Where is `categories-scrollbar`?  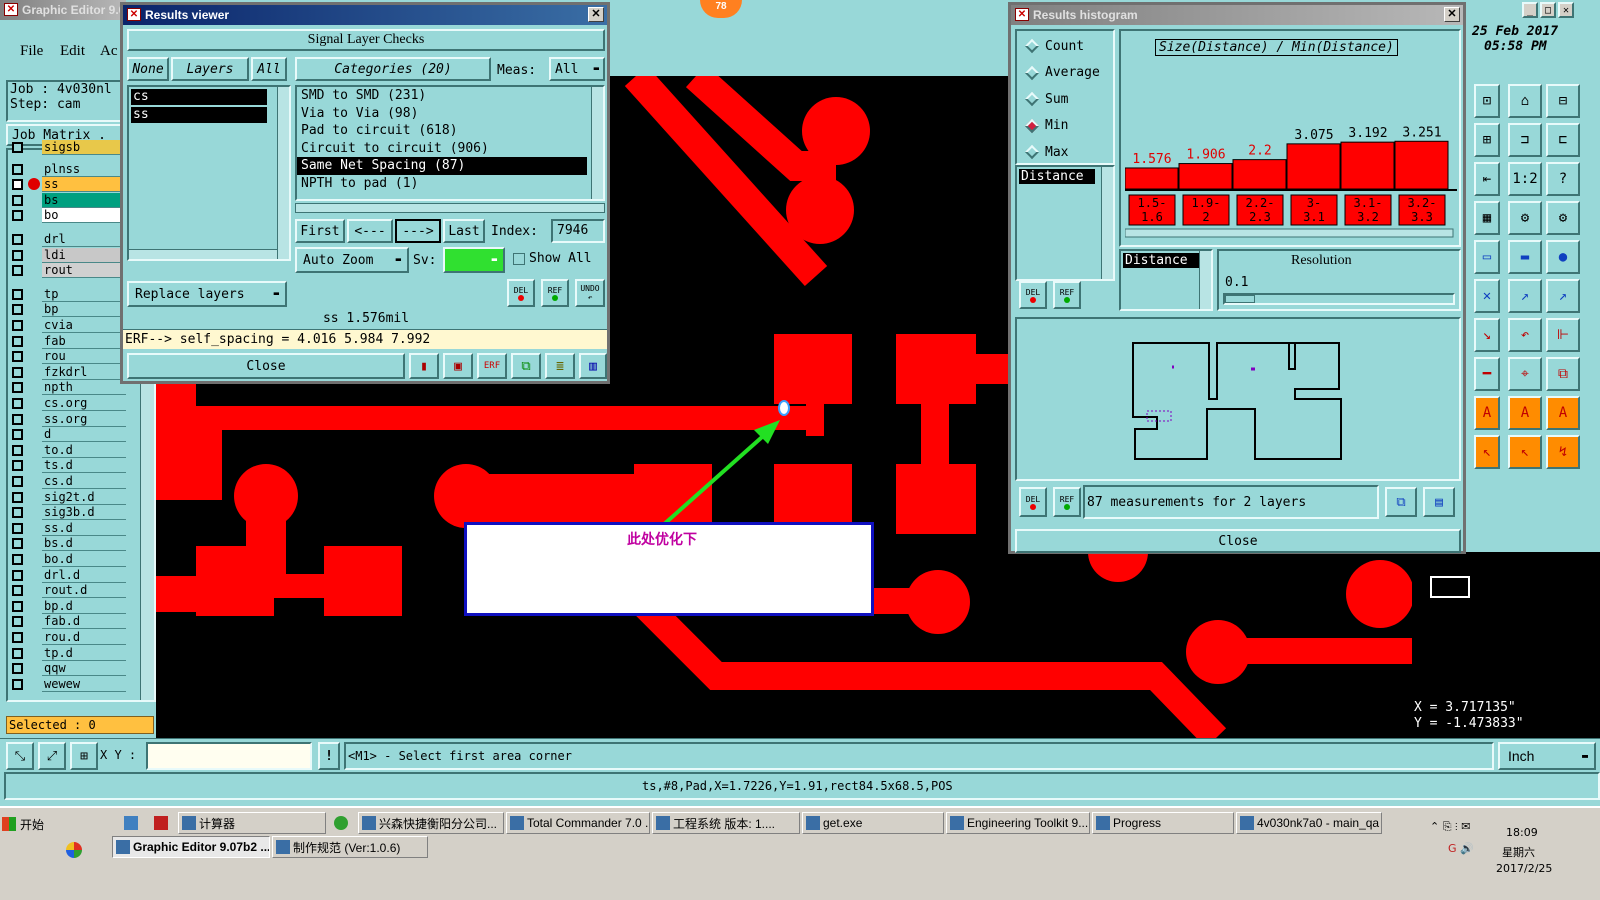 categories-scrollbar is located at coordinates (597, 143).